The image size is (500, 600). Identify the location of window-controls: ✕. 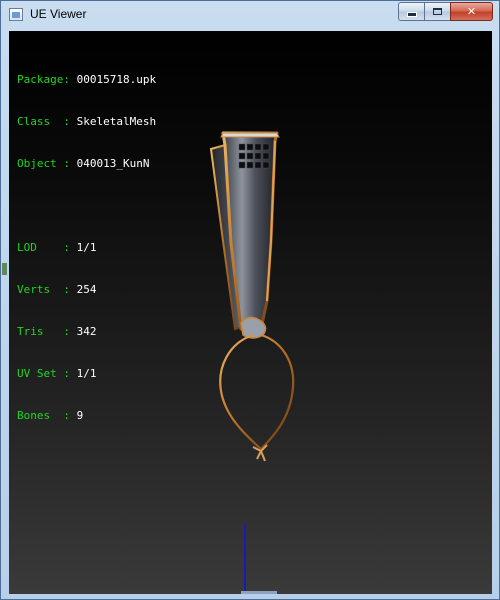
(445, 11).